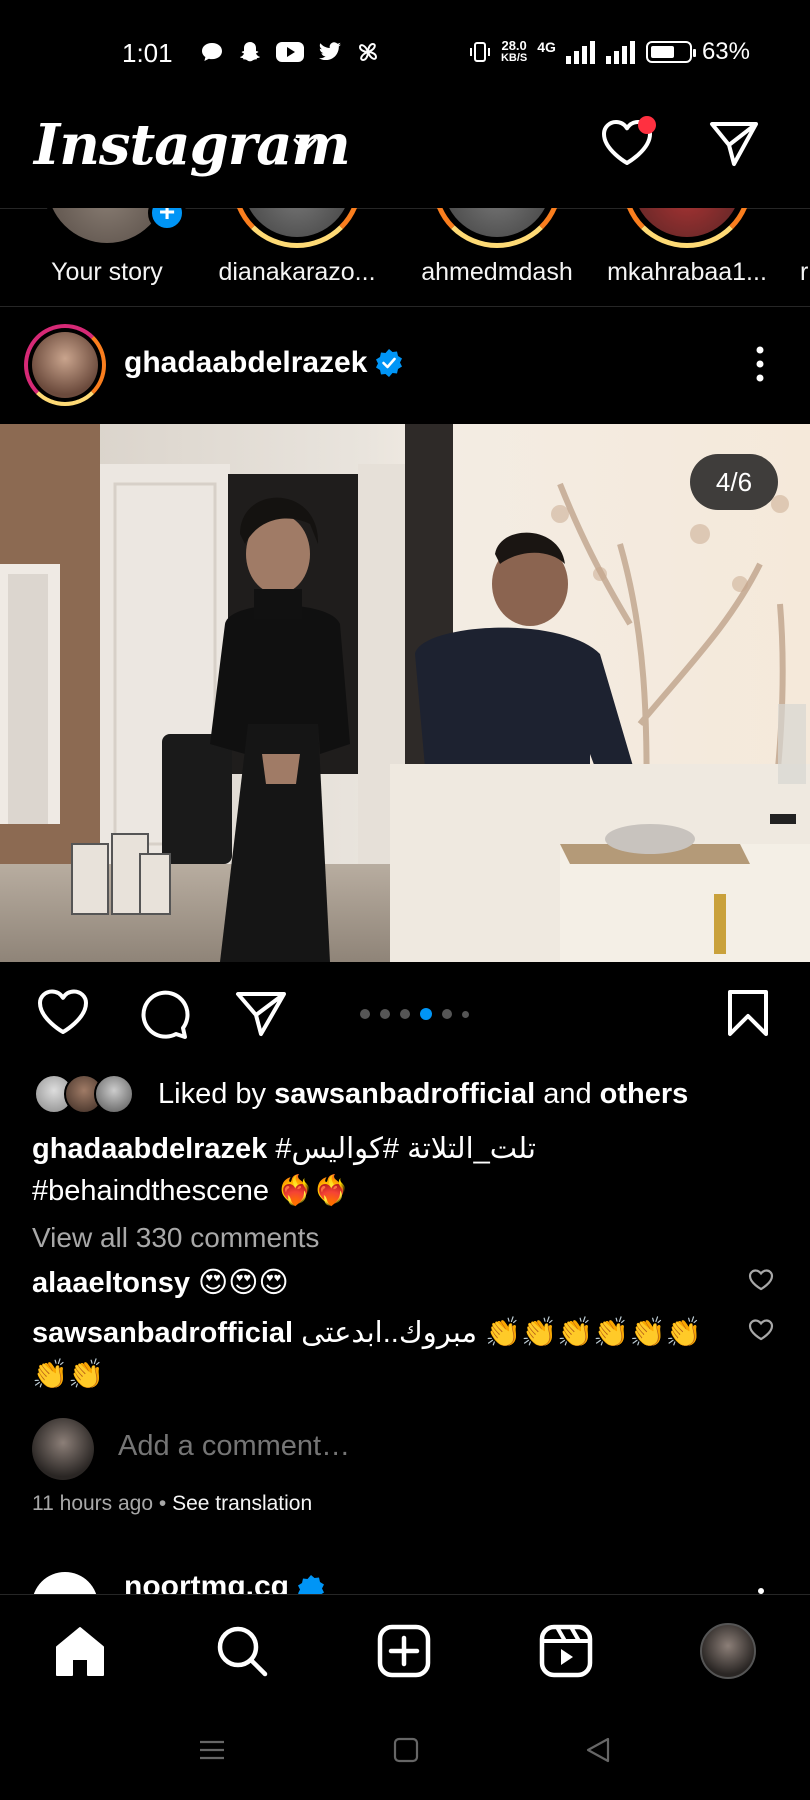  I want to click on bottom-navigation, so click(405, 1649).